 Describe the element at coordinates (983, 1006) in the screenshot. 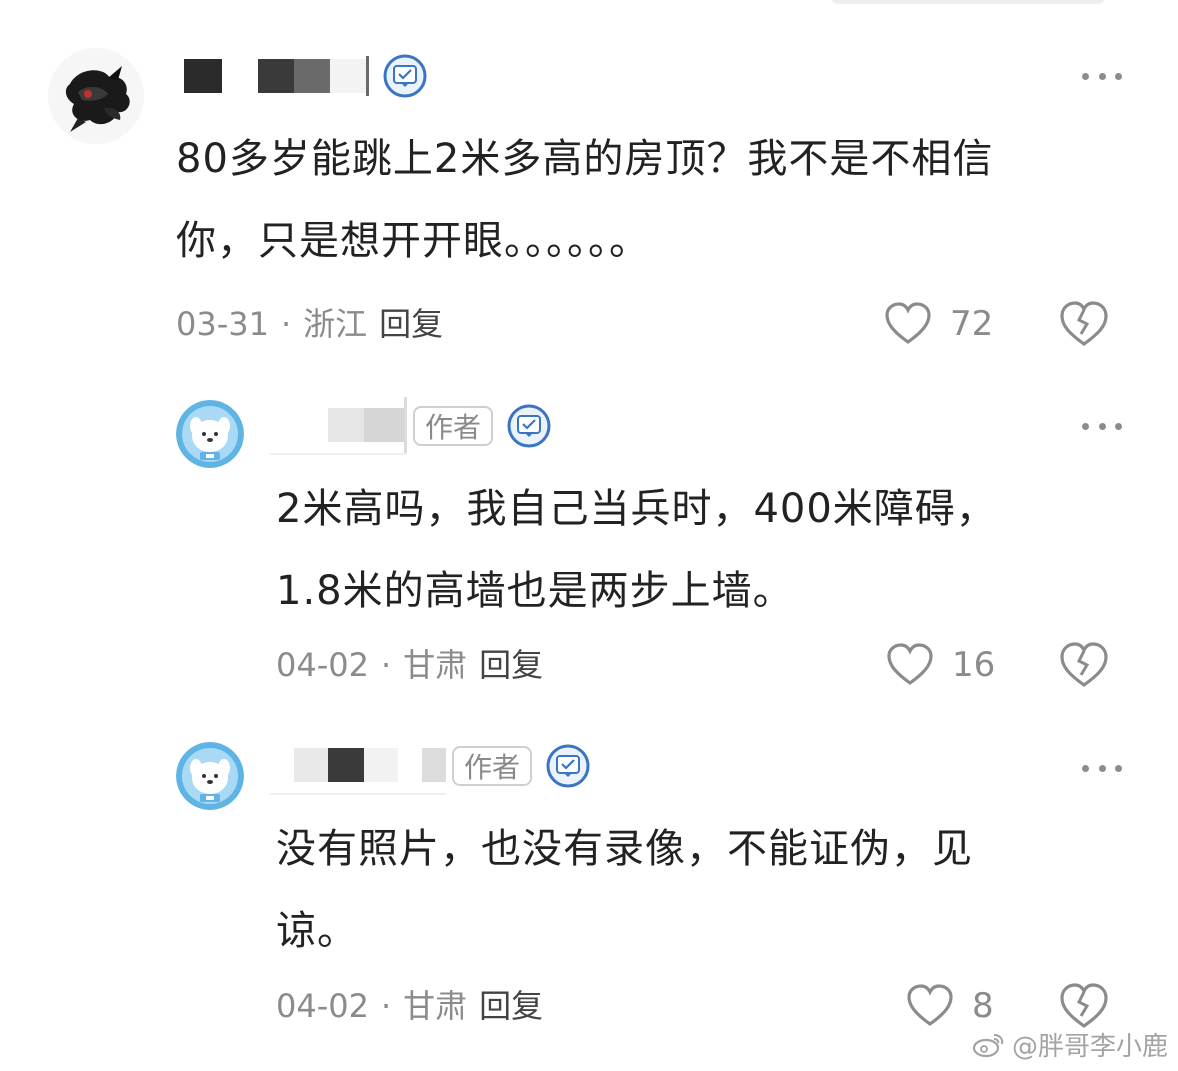

I see `like-count: 8` at that location.